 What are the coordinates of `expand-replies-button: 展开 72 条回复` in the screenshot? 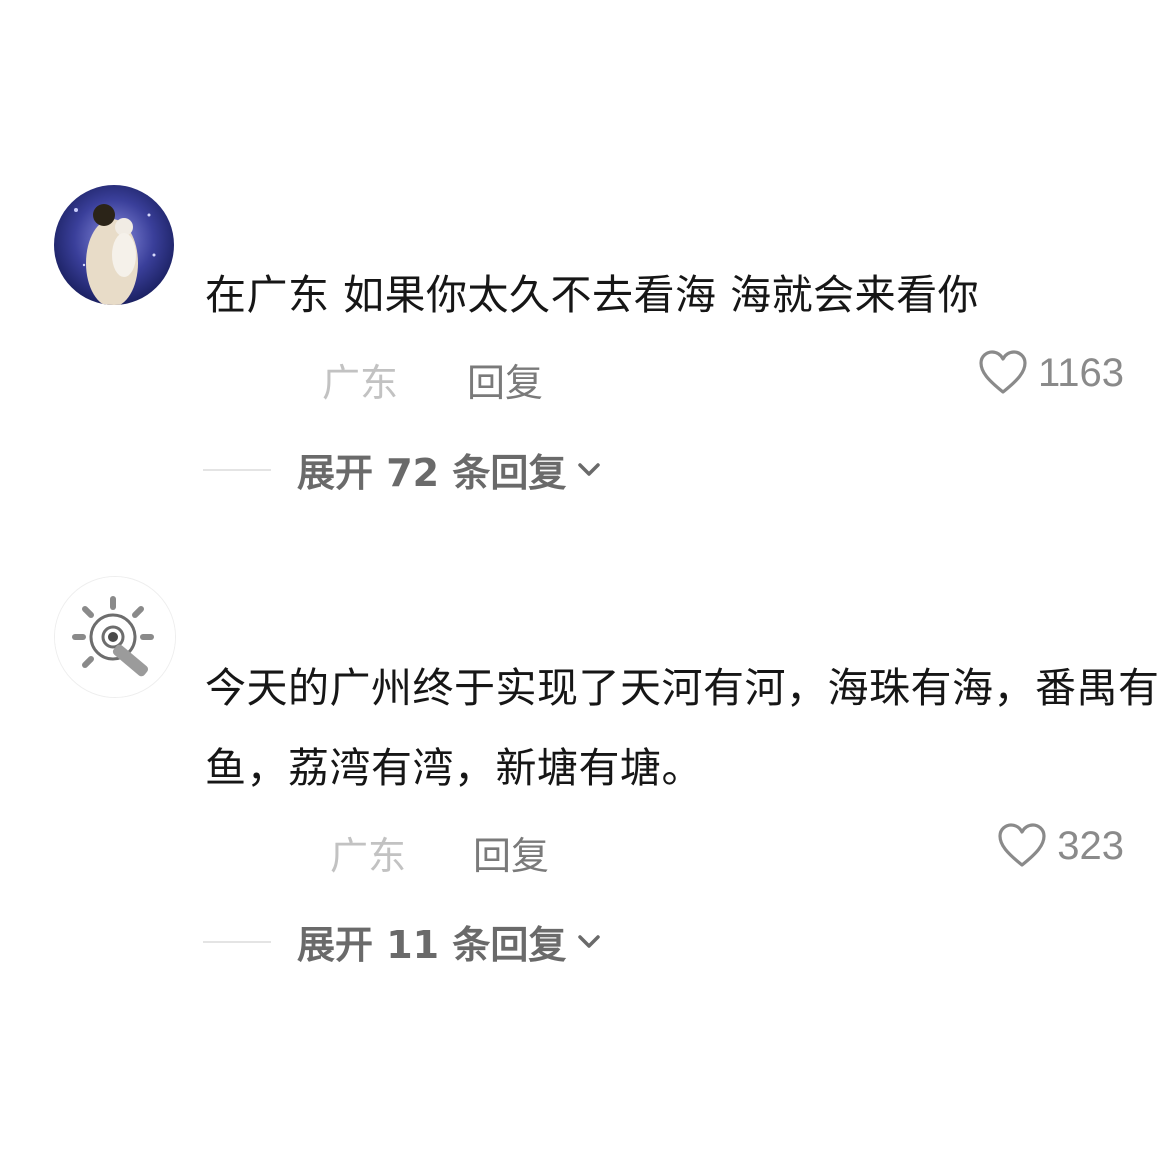 It's located at (402, 469).